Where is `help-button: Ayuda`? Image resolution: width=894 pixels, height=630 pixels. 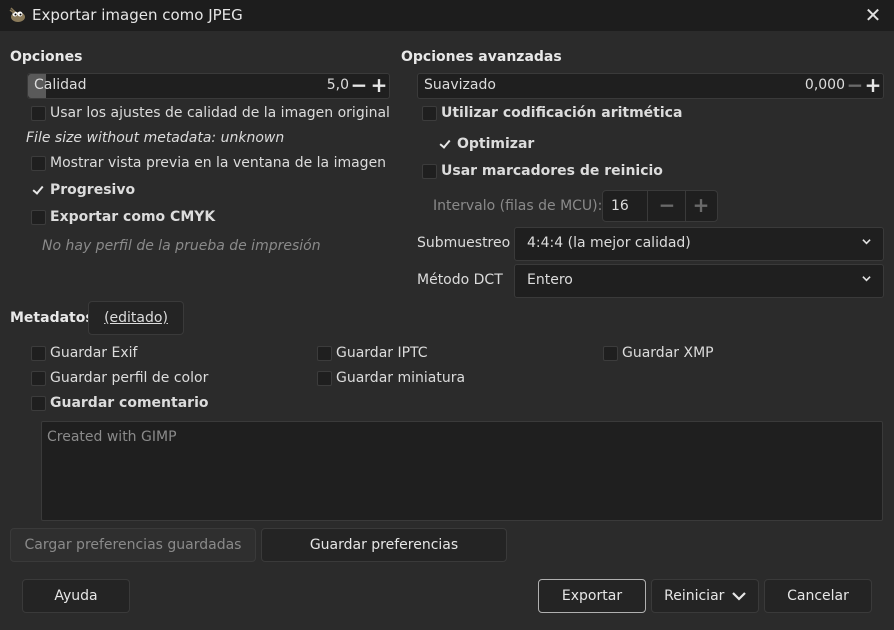
help-button: Ayuda is located at coordinates (76, 596).